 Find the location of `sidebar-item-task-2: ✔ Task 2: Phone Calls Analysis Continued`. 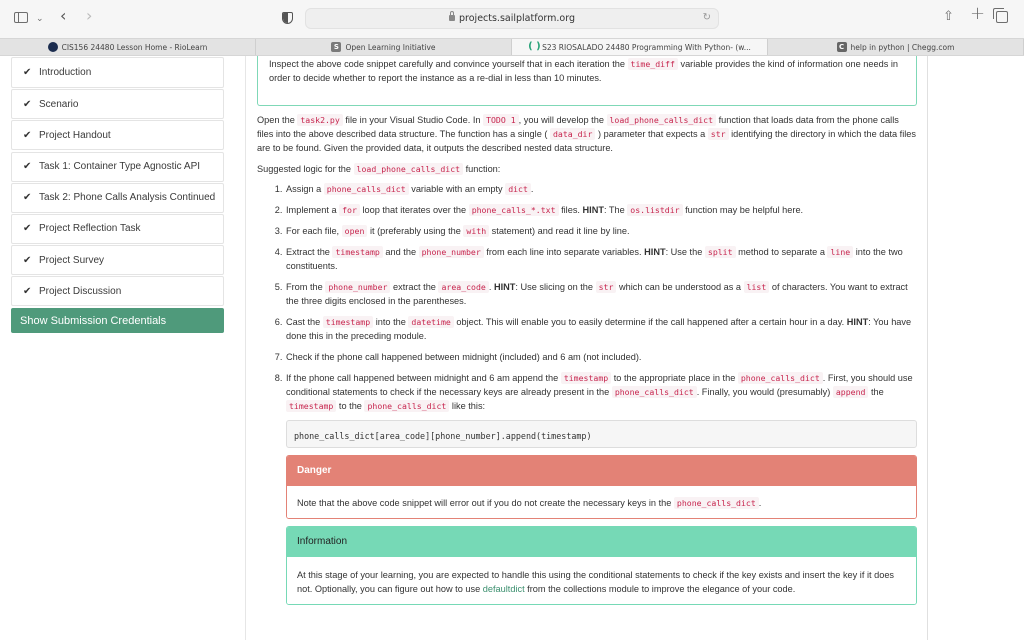

sidebar-item-task-2: ✔ Task 2: Phone Calls Analysis Continued is located at coordinates (117, 197).